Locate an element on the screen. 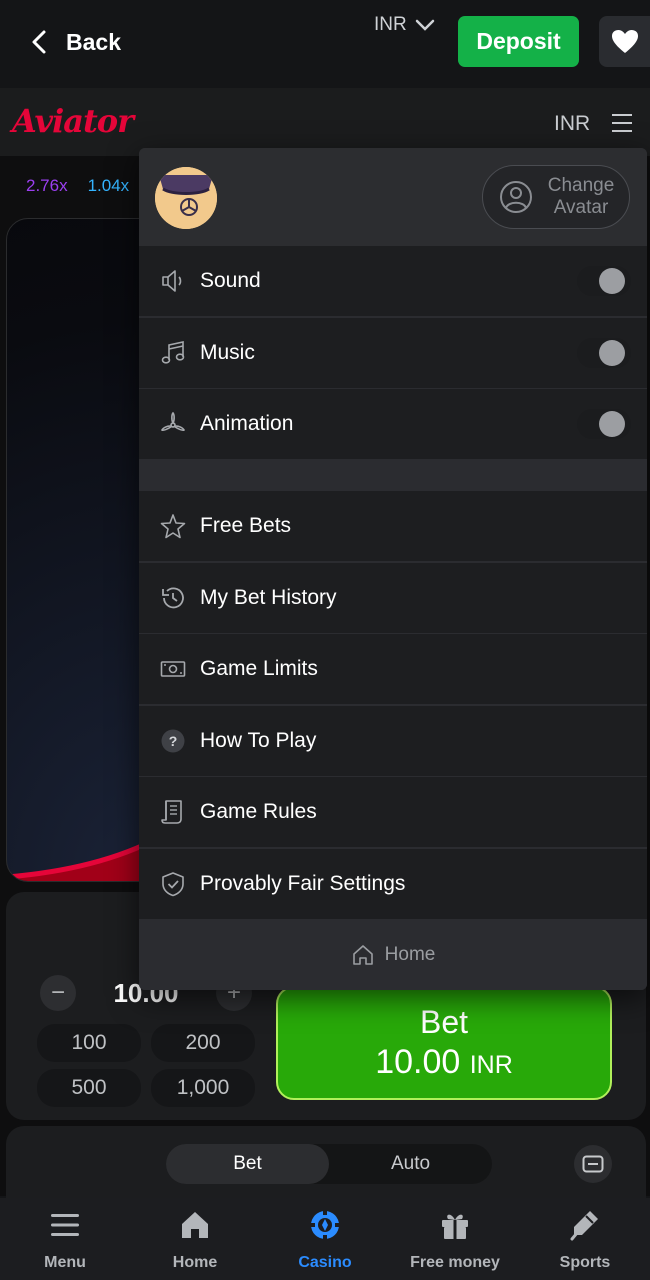 Image resolution: width=650 pixels, height=1280 pixels. home-icon is located at coordinates (195, 1225).